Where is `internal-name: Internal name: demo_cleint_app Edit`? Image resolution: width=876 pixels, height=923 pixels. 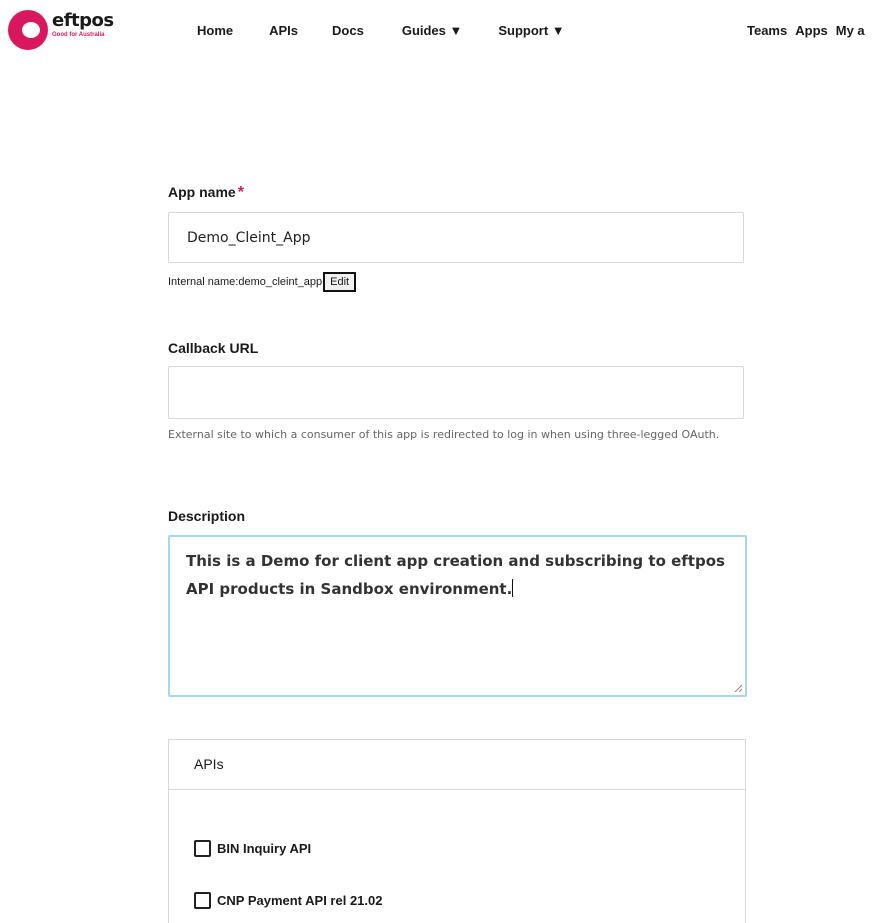
internal-name: Internal name: demo_cleint_app Edit is located at coordinates (262, 282).